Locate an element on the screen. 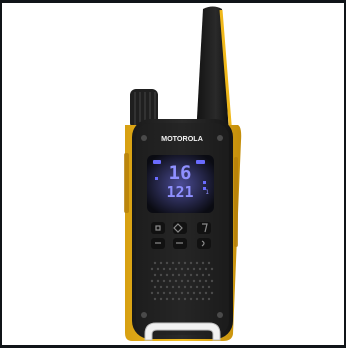 The height and width of the screenshot is (348, 346). antenna is located at coordinates (214, 71).